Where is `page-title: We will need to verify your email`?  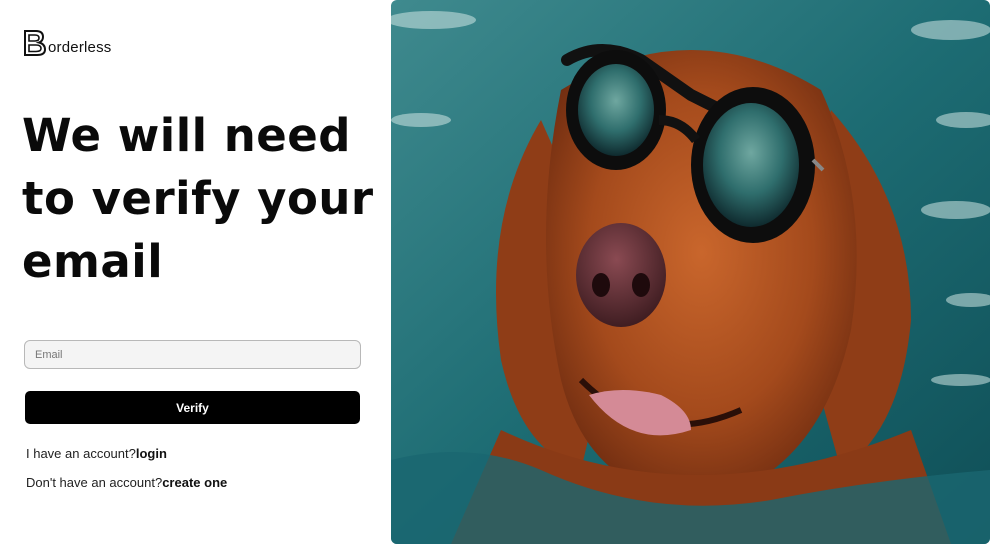
page-title: We will need to verify your email is located at coordinates (198, 198).